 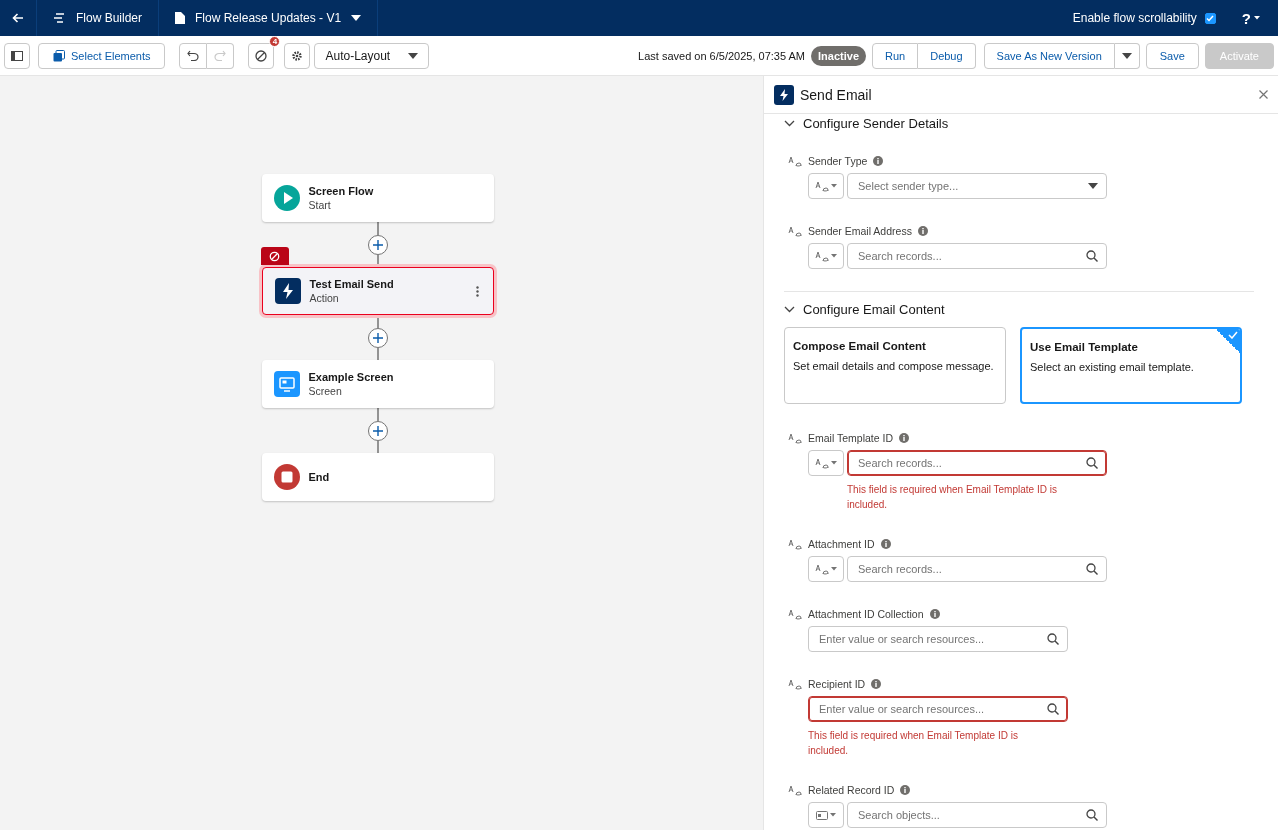 I want to click on select-elements-button: Select Elements, so click(x=102, y=55).